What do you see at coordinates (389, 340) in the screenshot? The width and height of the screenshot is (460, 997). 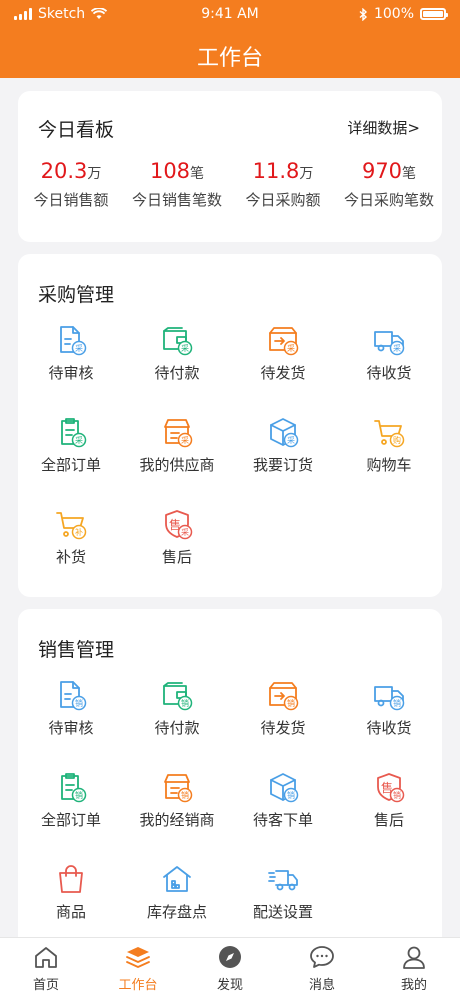 I see `truck-icon: 采` at bounding box center [389, 340].